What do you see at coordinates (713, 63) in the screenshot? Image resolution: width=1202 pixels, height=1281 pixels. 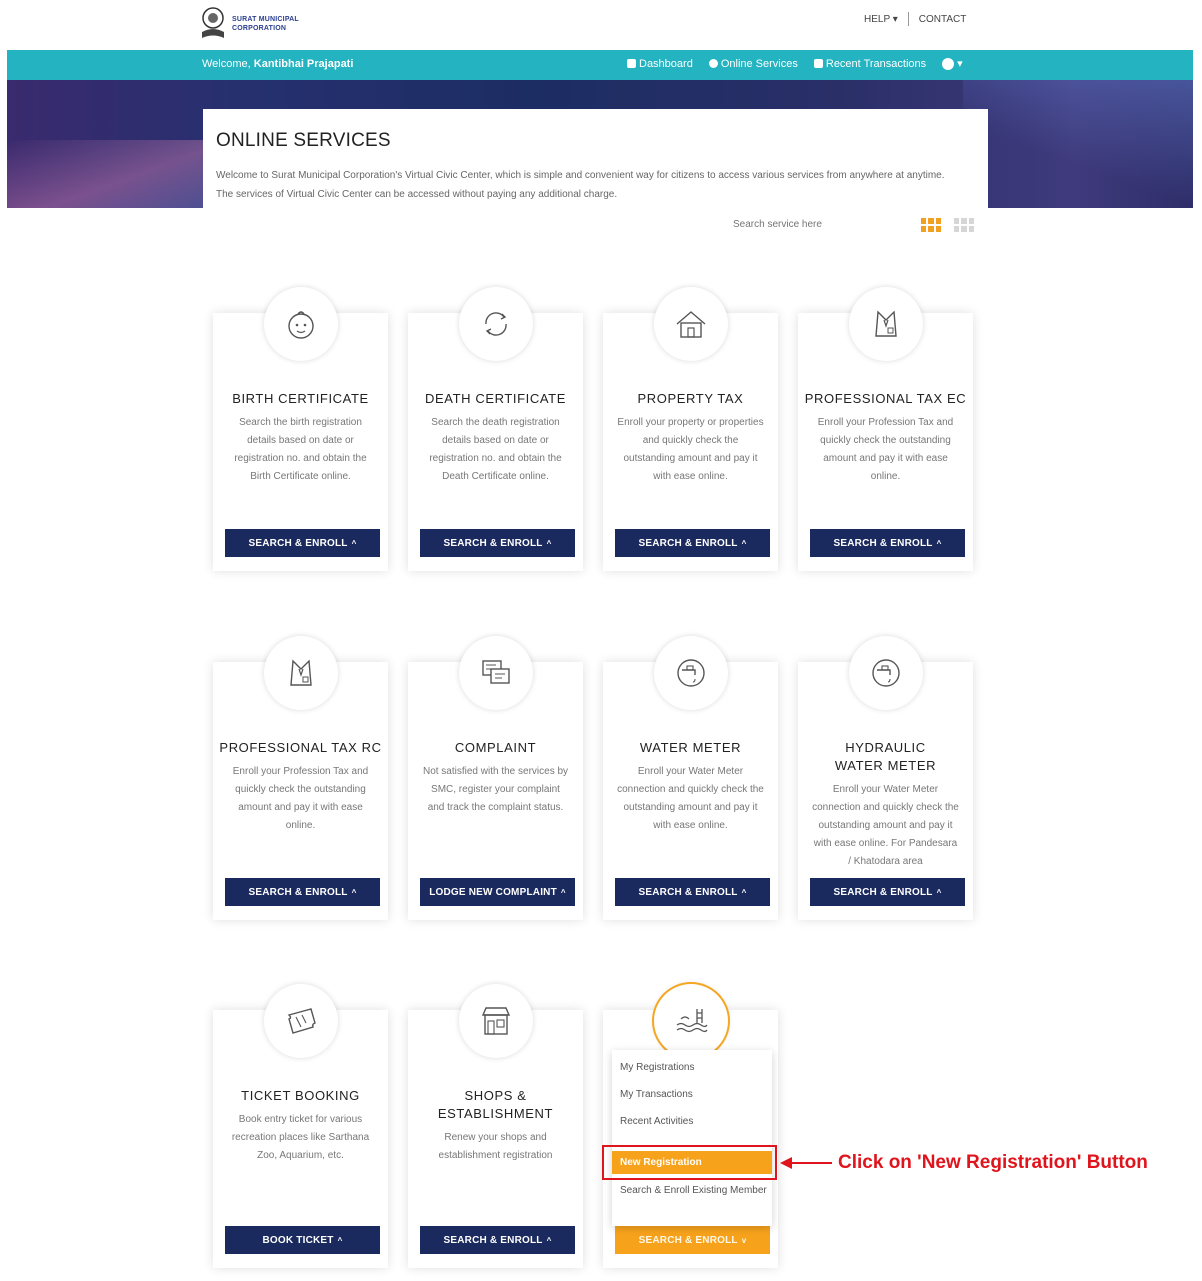 I see `globe-icon` at bounding box center [713, 63].